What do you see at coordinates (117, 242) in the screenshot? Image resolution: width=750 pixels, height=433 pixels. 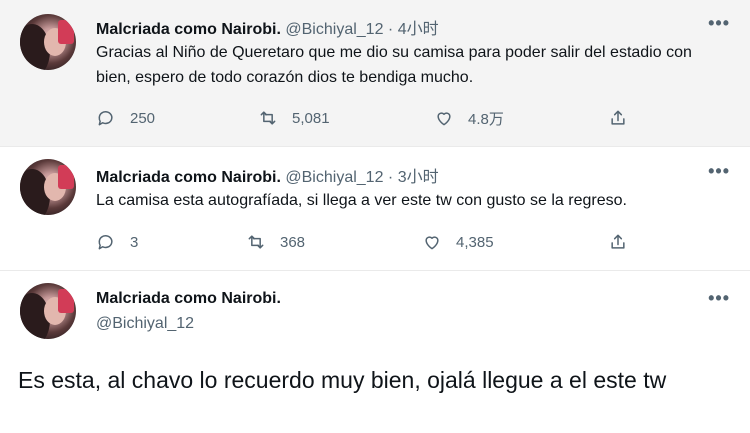 I see `reply-button: 3` at bounding box center [117, 242].